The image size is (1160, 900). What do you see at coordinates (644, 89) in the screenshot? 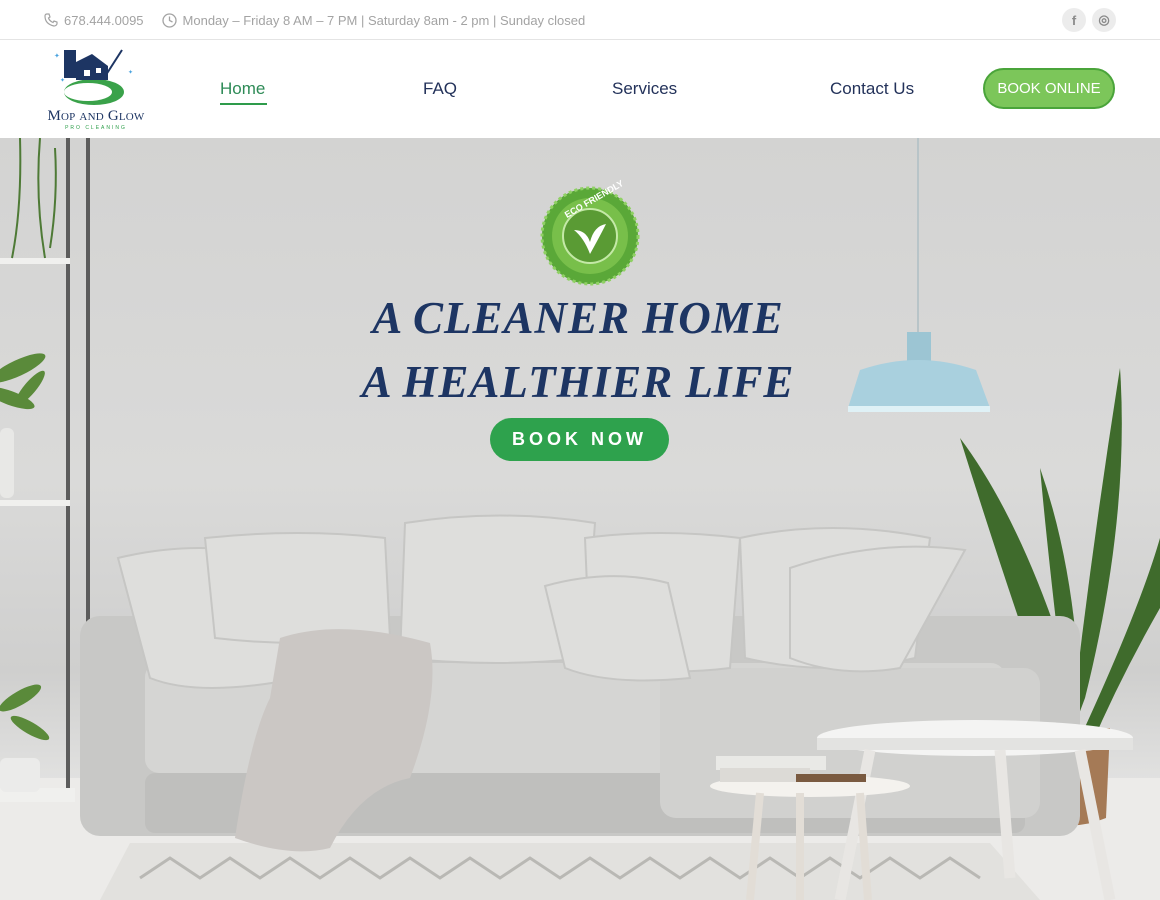
I see `nav-services: Services` at bounding box center [644, 89].